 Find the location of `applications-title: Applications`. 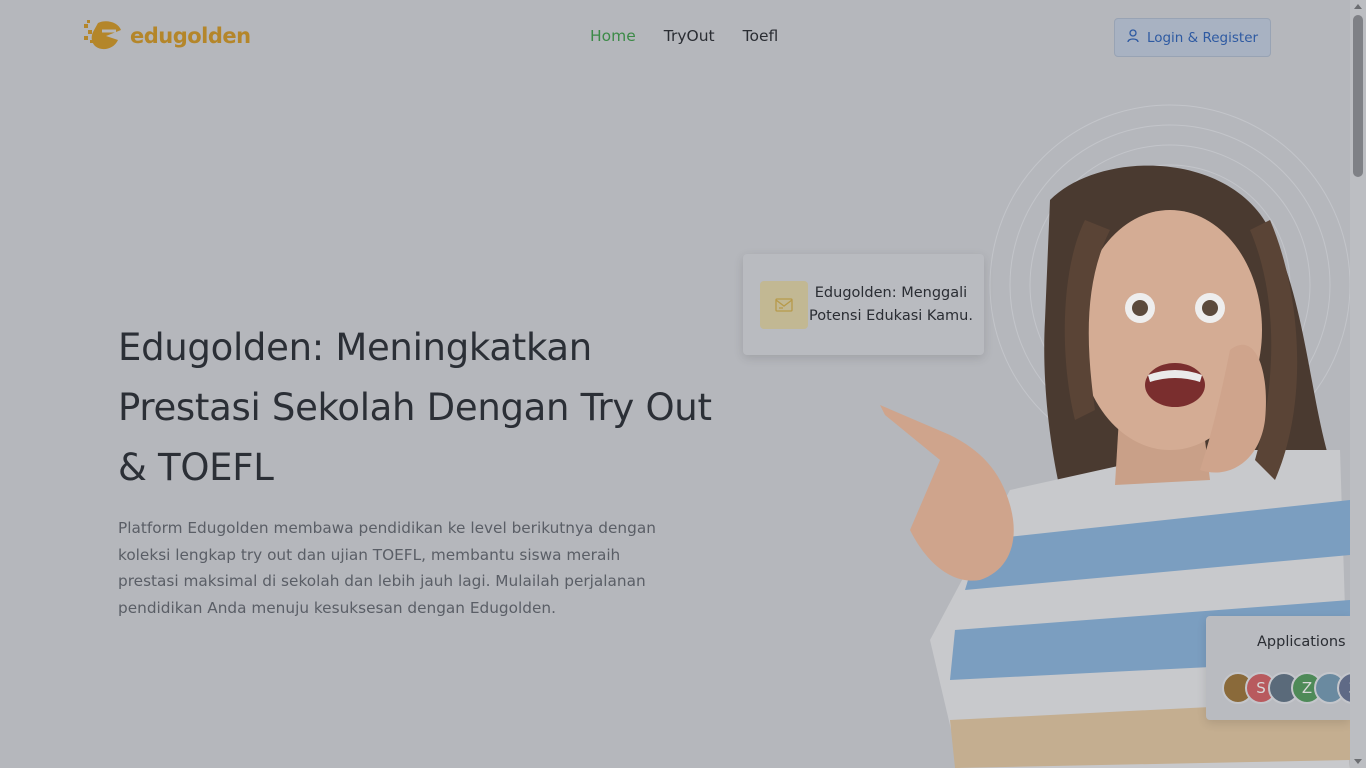

applications-title: Applications is located at coordinates (1301, 642).